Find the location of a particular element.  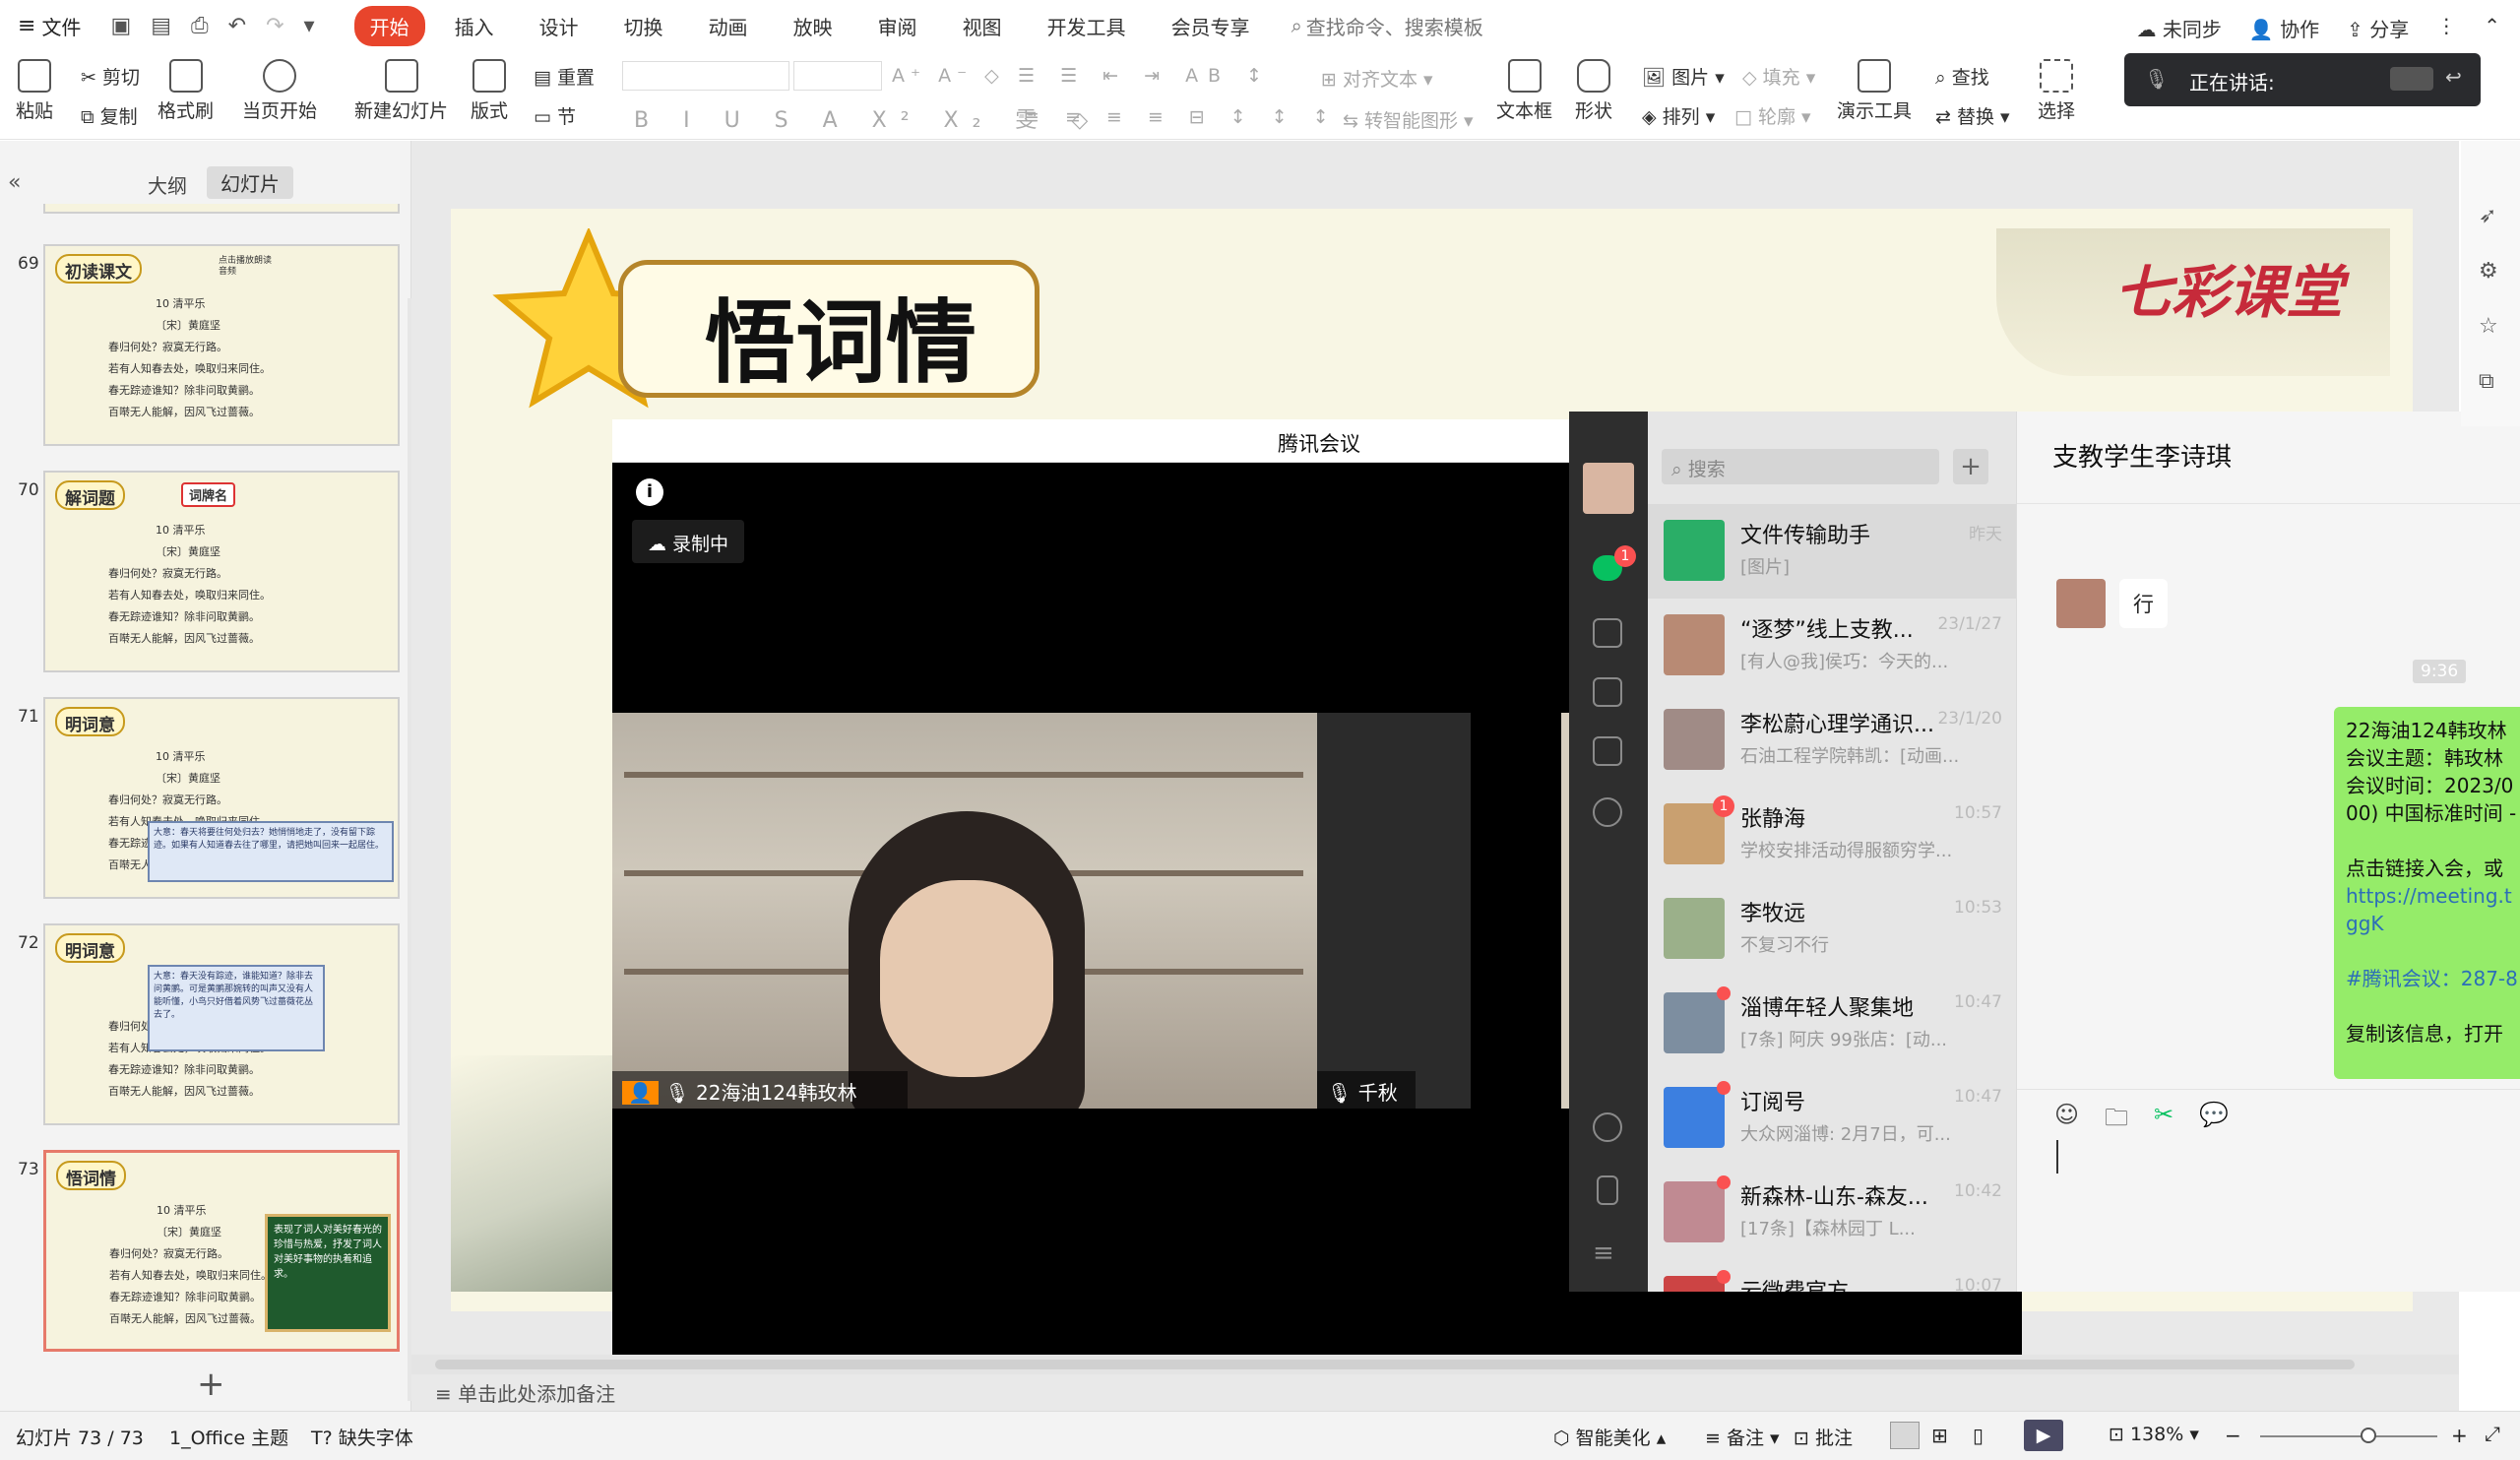

tab-outline: 大纲 is located at coordinates (167, 184).